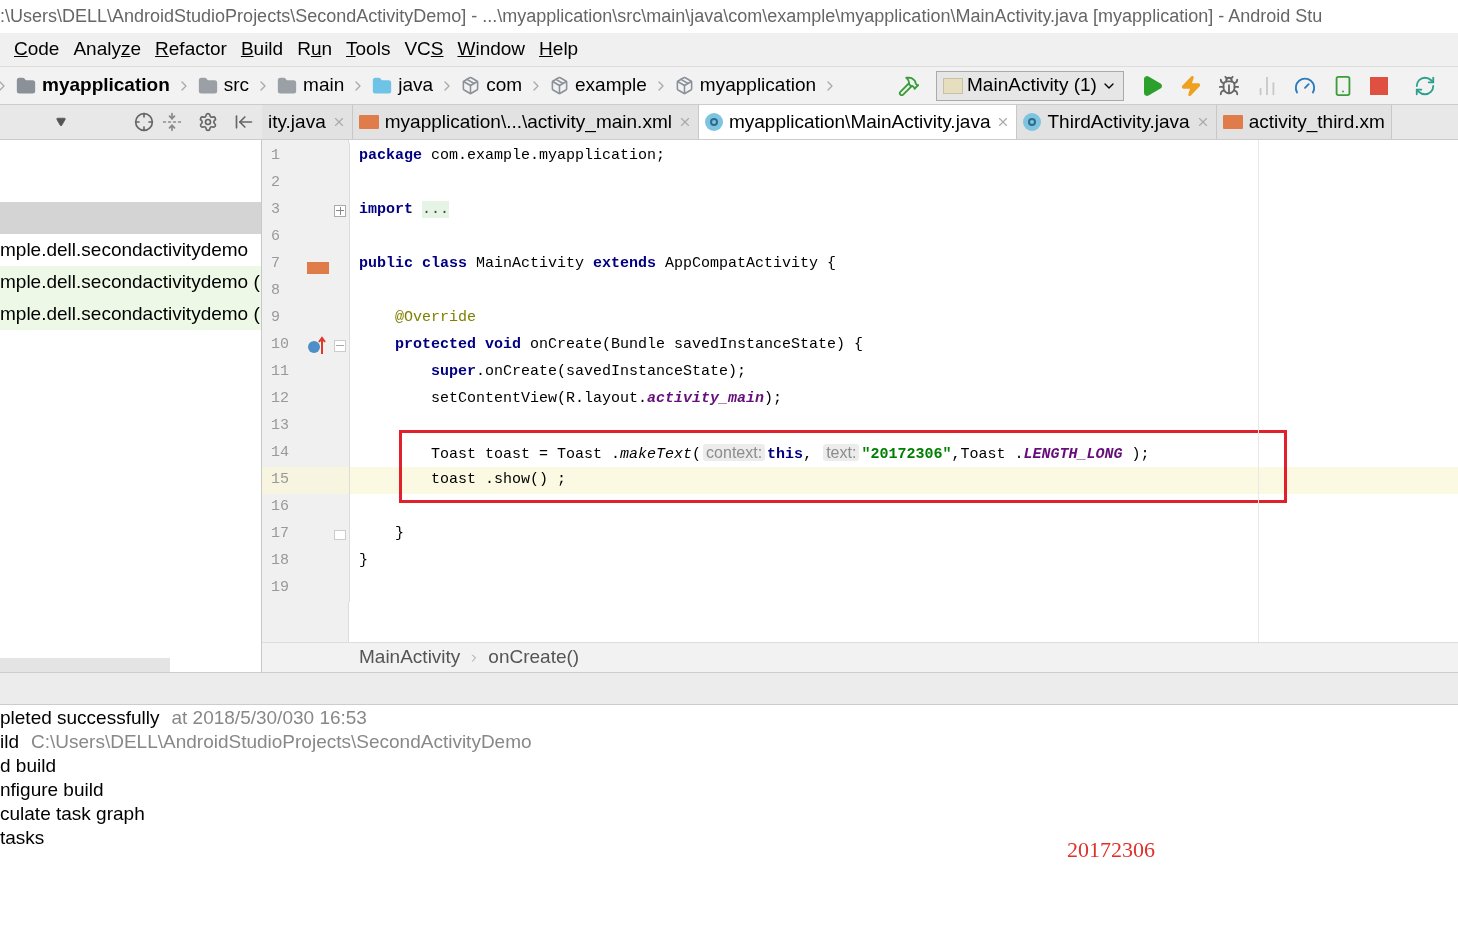 The image size is (1458, 930). What do you see at coordinates (275, 318) in the screenshot?
I see `line-number: 9` at bounding box center [275, 318].